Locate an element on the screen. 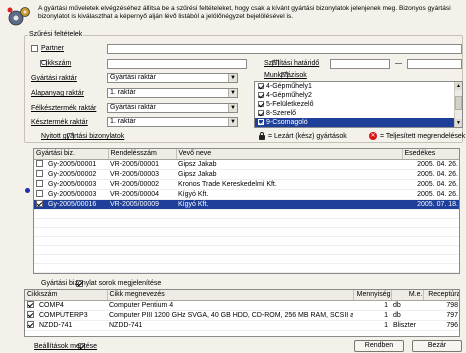 Image resolution: width=466 pixels, height=353 pixels. order-id-cell: Gy-2005/00003 is located at coordinates (71, 194).